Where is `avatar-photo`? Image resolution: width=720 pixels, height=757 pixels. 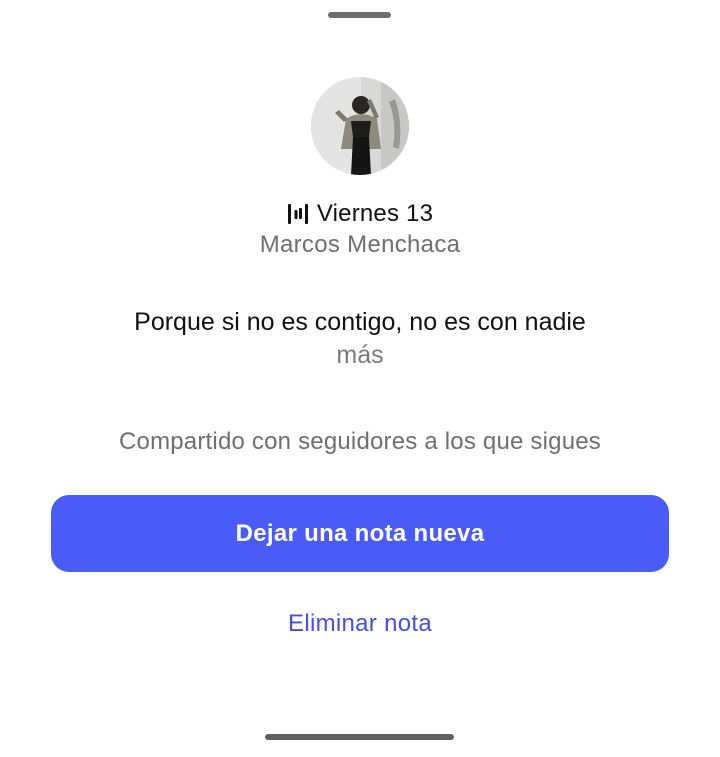 avatar-photo is located at coordinates (360, 126).